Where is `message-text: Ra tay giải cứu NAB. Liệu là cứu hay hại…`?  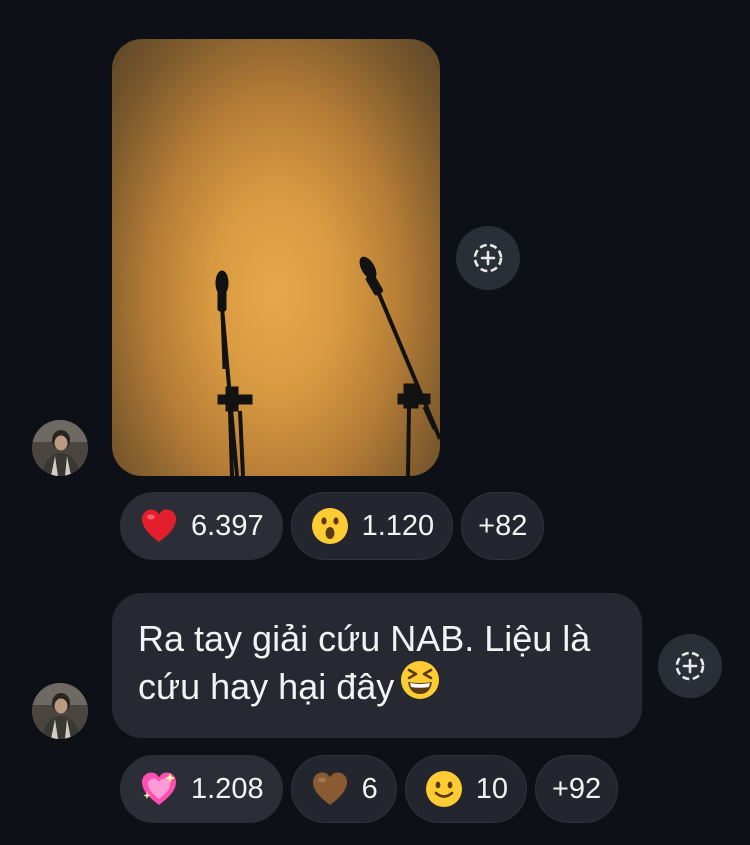
message-text: Ra tay giải cứu NAB. Liệu là cứu hay hại… is located at coordinates (364, 662).